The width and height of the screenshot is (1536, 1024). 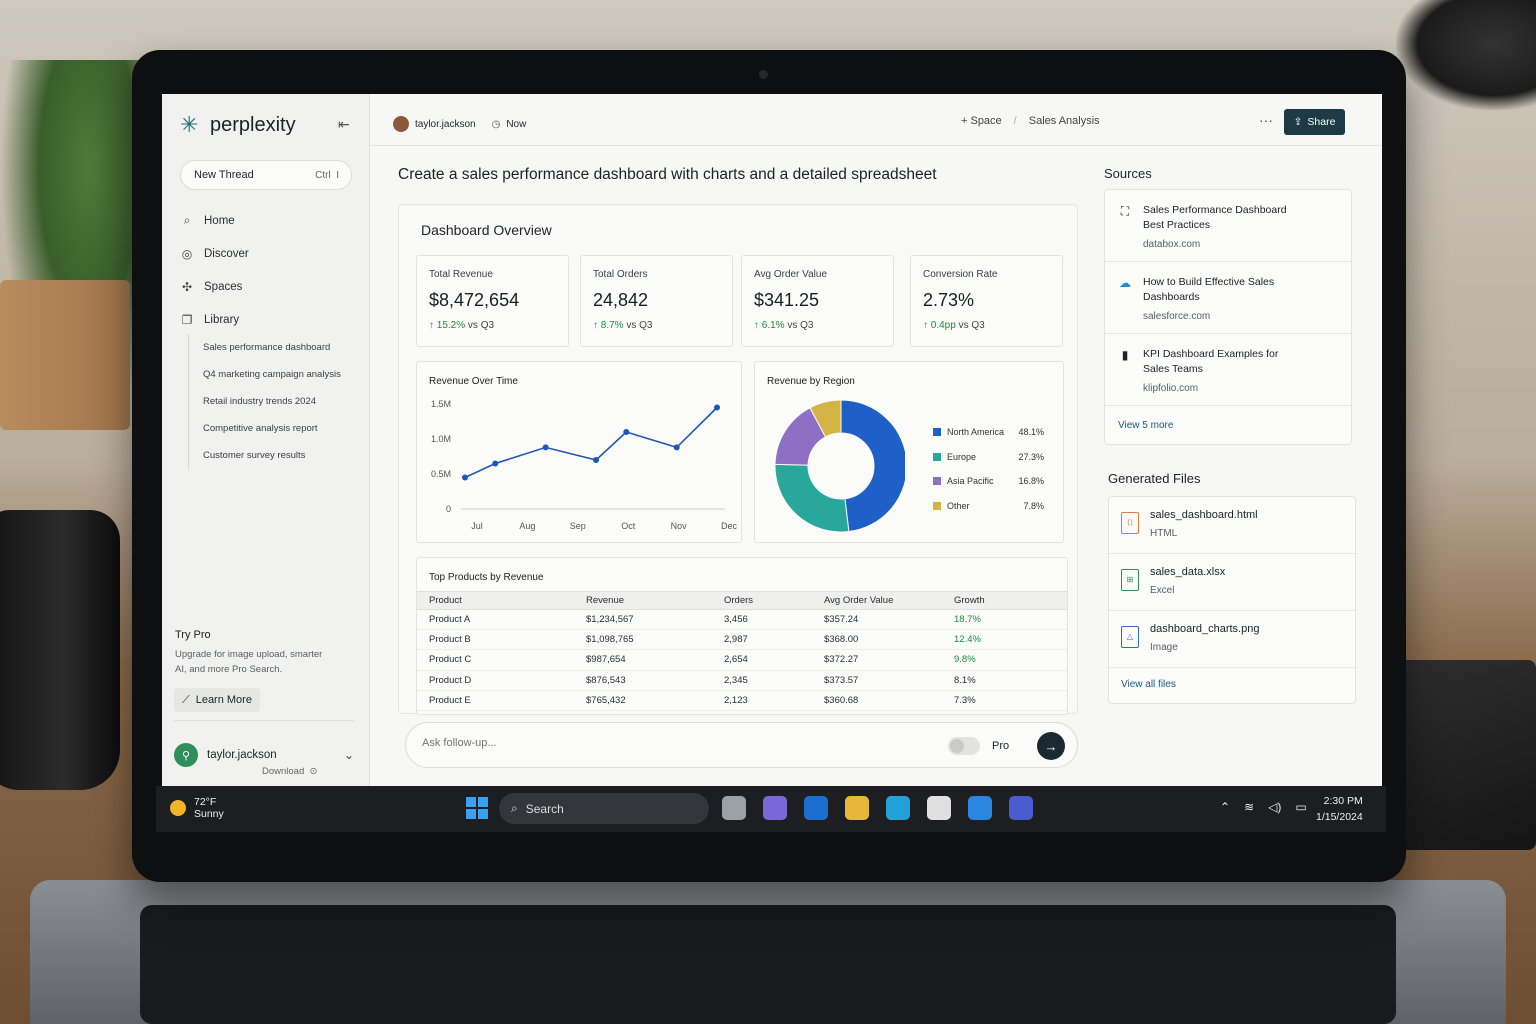 I want to click on more-options-icon: ···, so click(x=1266, y=120).